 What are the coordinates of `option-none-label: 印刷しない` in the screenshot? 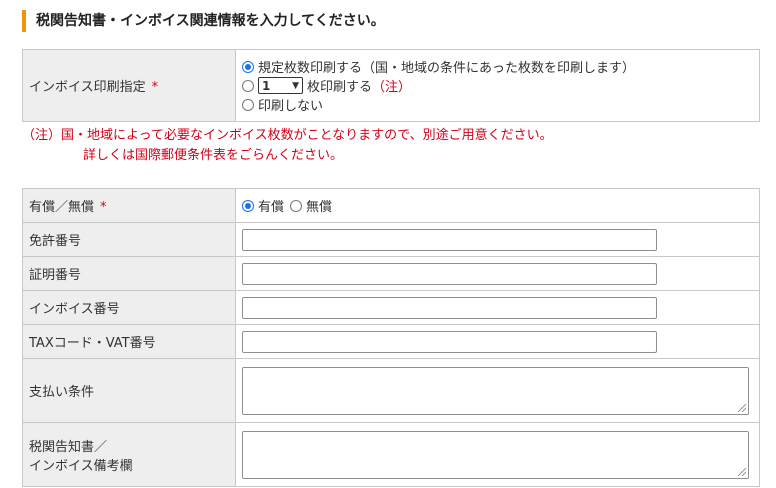 It's located at (291, 106).